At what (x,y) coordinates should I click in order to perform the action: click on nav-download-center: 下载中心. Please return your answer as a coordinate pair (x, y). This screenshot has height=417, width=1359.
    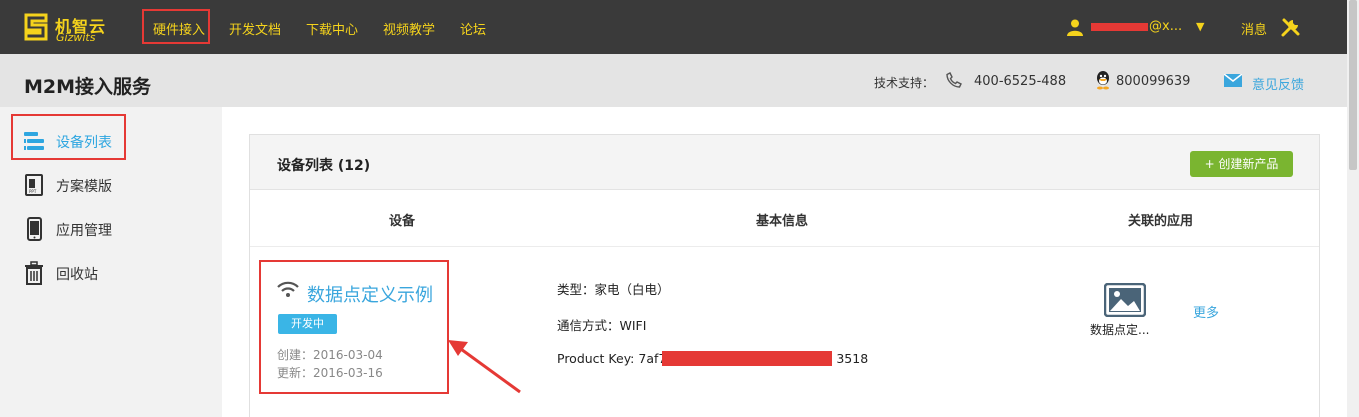
    Looking at the image, I should click on (332, 28).